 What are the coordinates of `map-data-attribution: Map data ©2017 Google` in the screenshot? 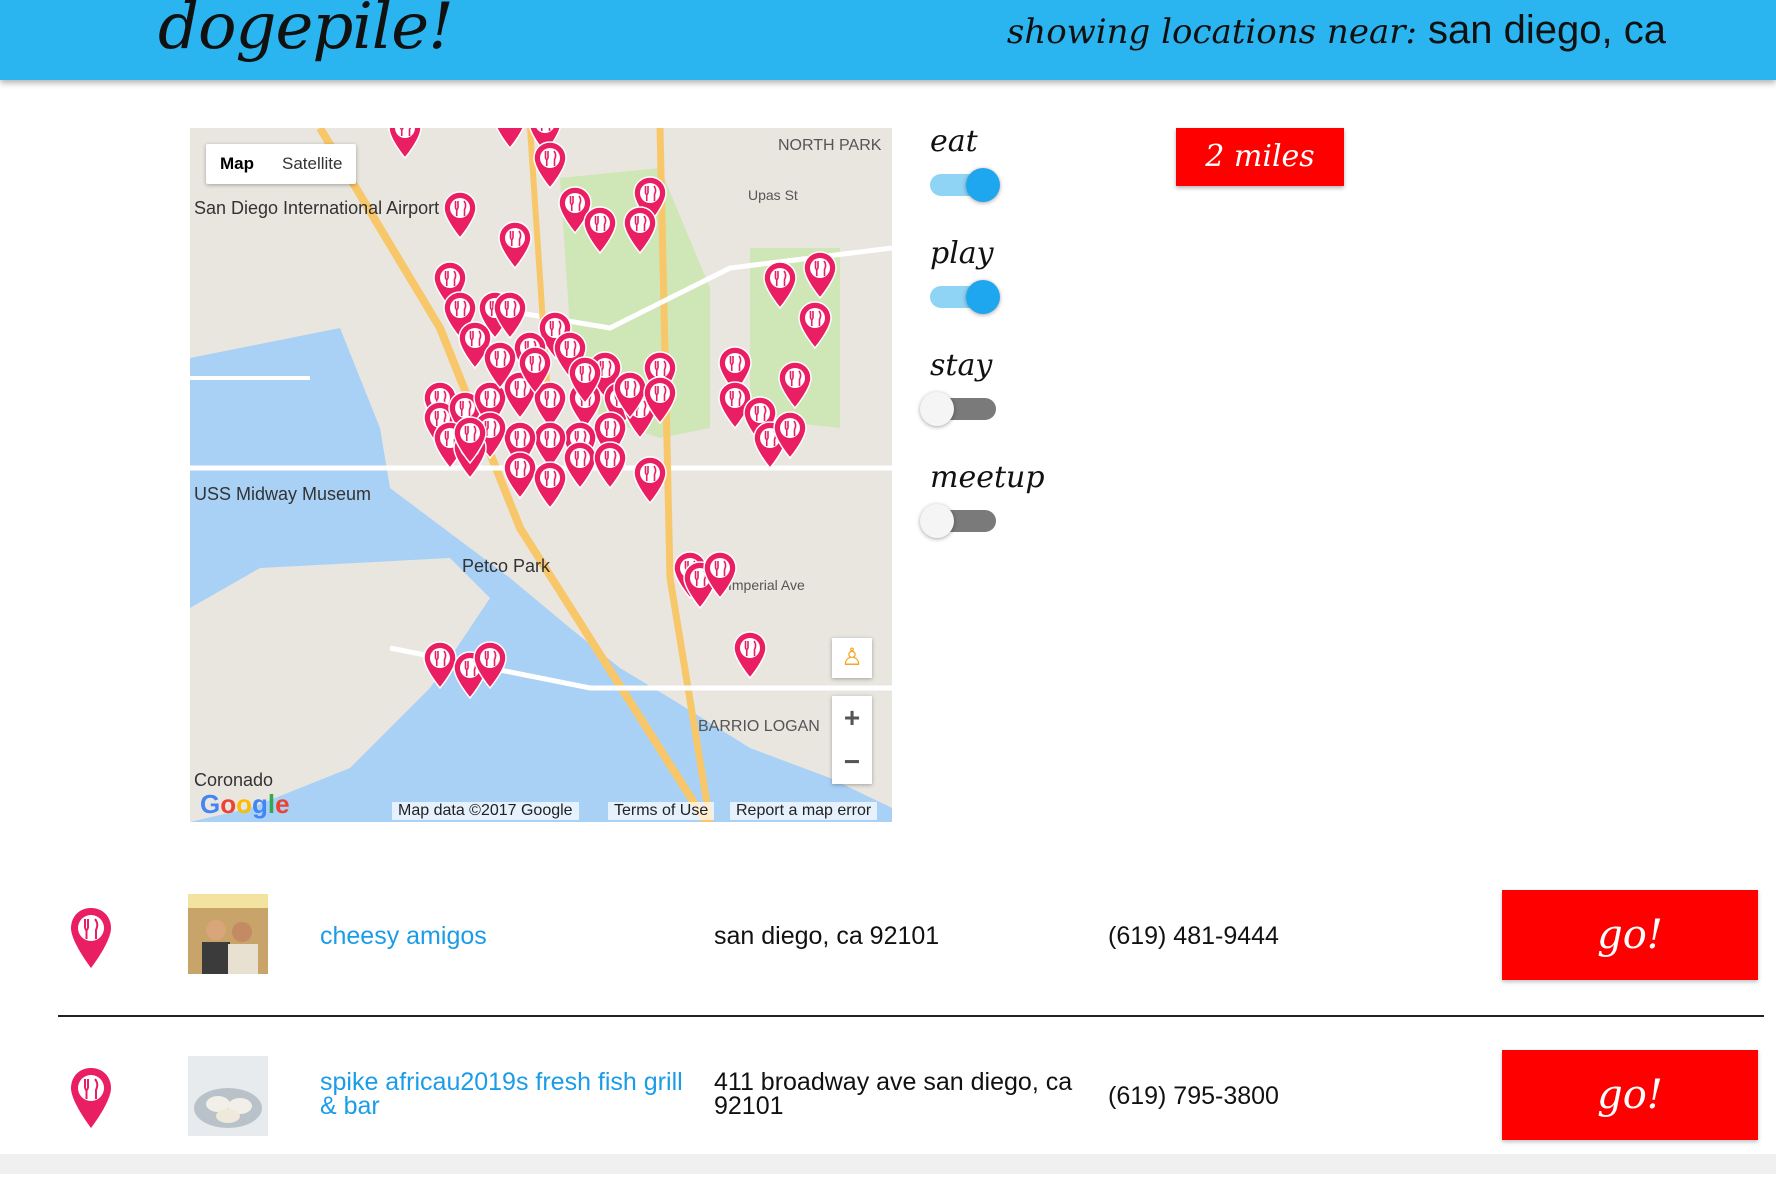 It's located at (485, 811).